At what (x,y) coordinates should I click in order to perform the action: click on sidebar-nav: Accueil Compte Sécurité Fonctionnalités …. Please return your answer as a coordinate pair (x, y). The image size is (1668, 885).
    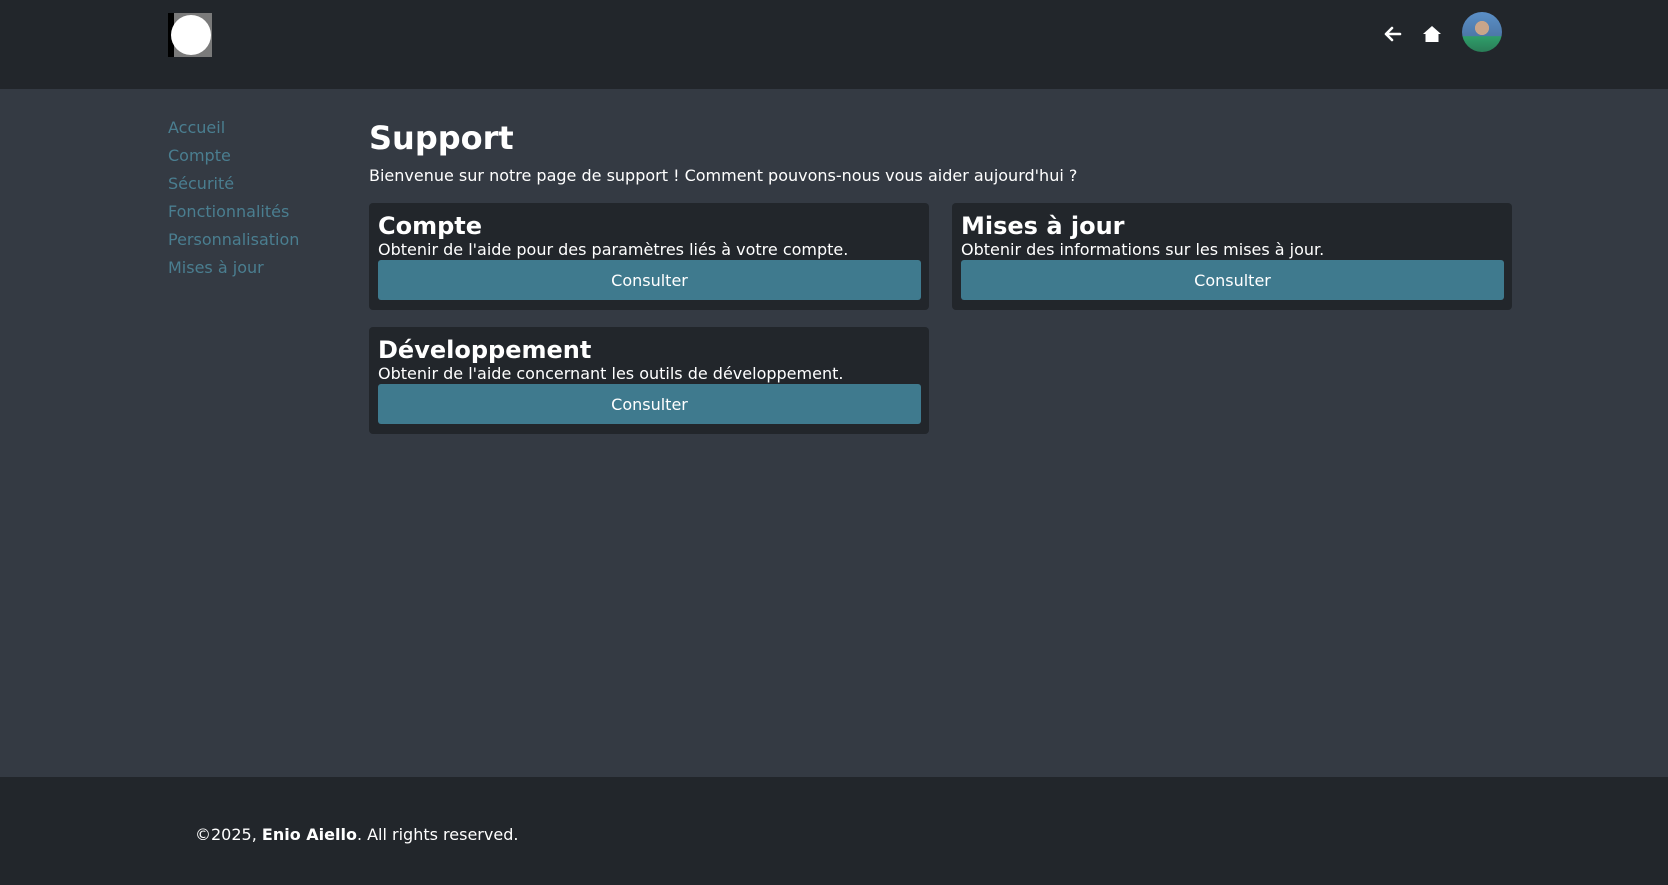
    Looking at the image, I should click on (258, 198).